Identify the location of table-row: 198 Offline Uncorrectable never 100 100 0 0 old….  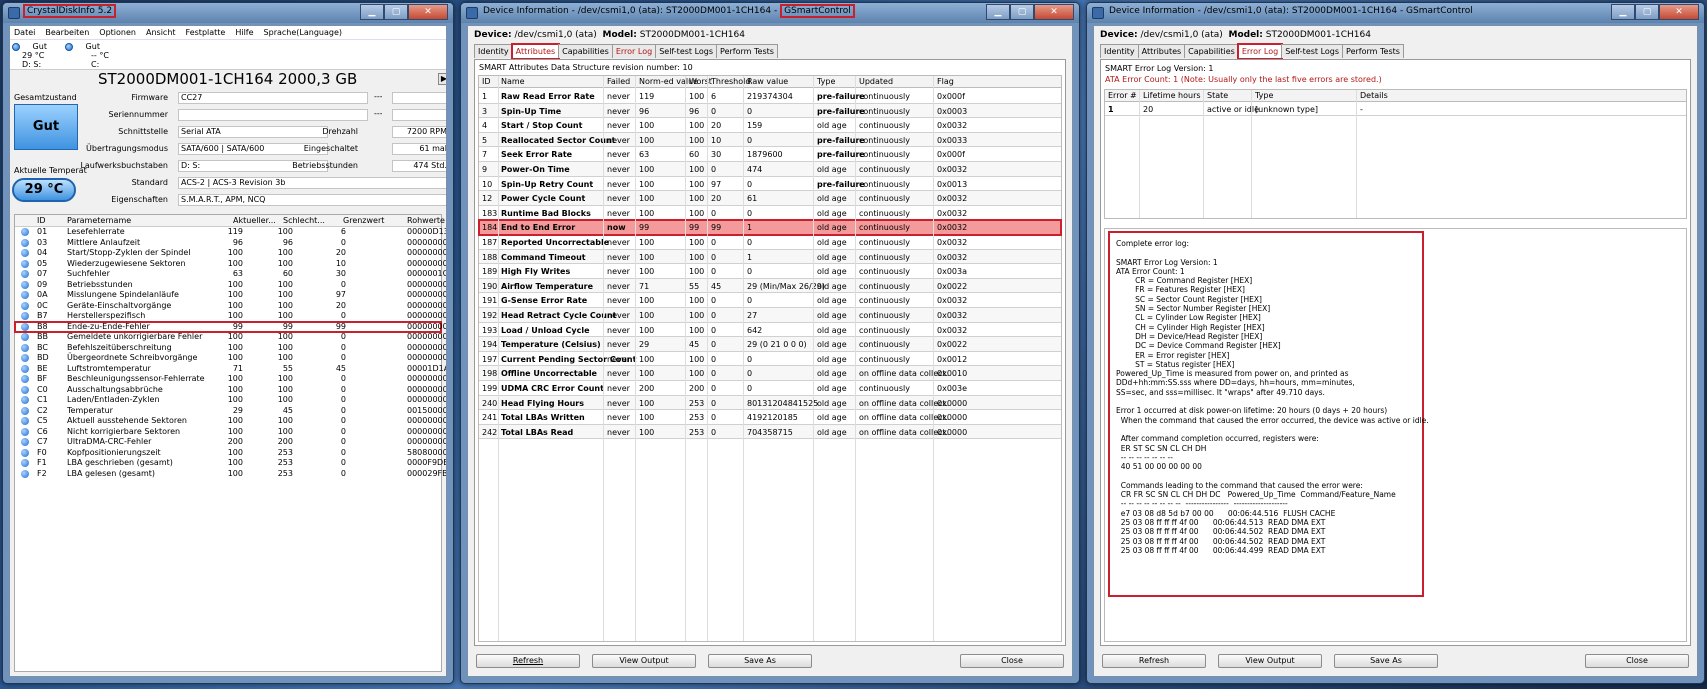
(770, 373).